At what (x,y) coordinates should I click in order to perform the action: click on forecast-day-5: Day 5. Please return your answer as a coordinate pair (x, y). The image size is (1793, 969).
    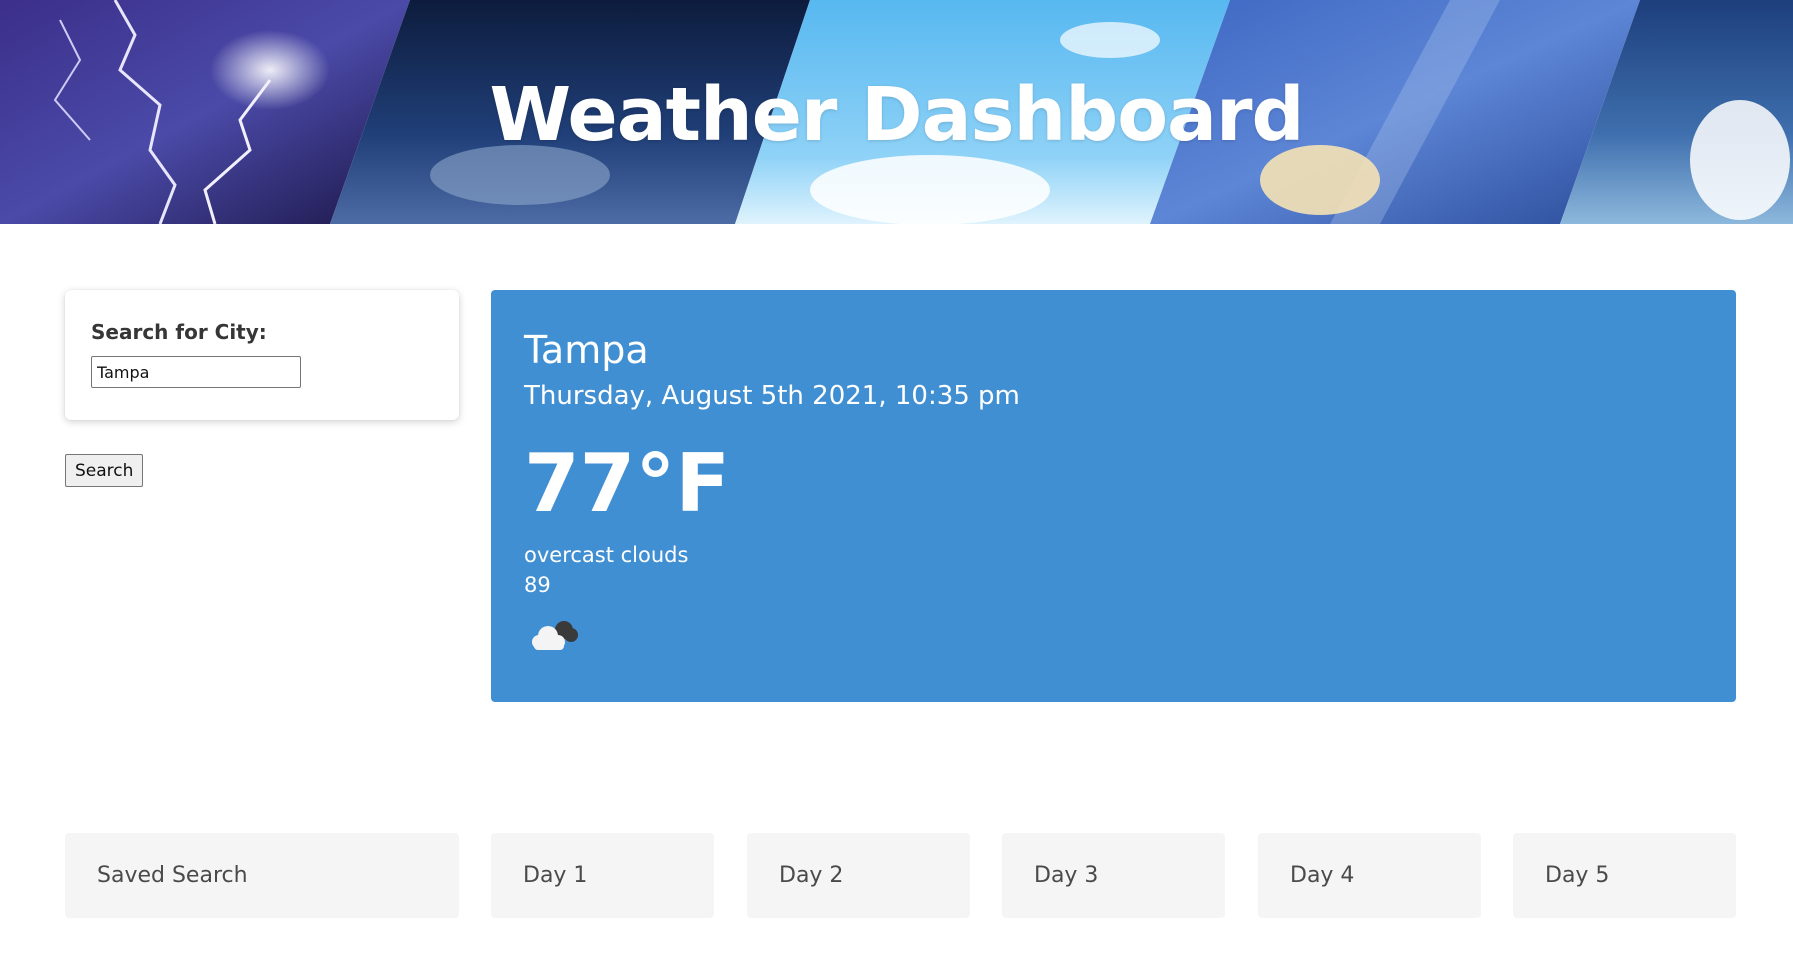
    Looking at the image, I should click on (1624, 875).